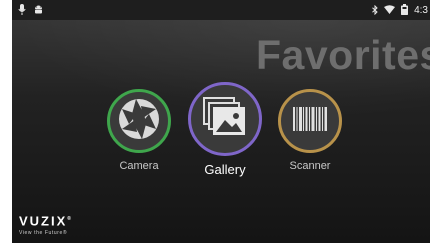  Describe the element at coordinates (390, 11) in the screenshot. I see `wifi-icon` at that location.